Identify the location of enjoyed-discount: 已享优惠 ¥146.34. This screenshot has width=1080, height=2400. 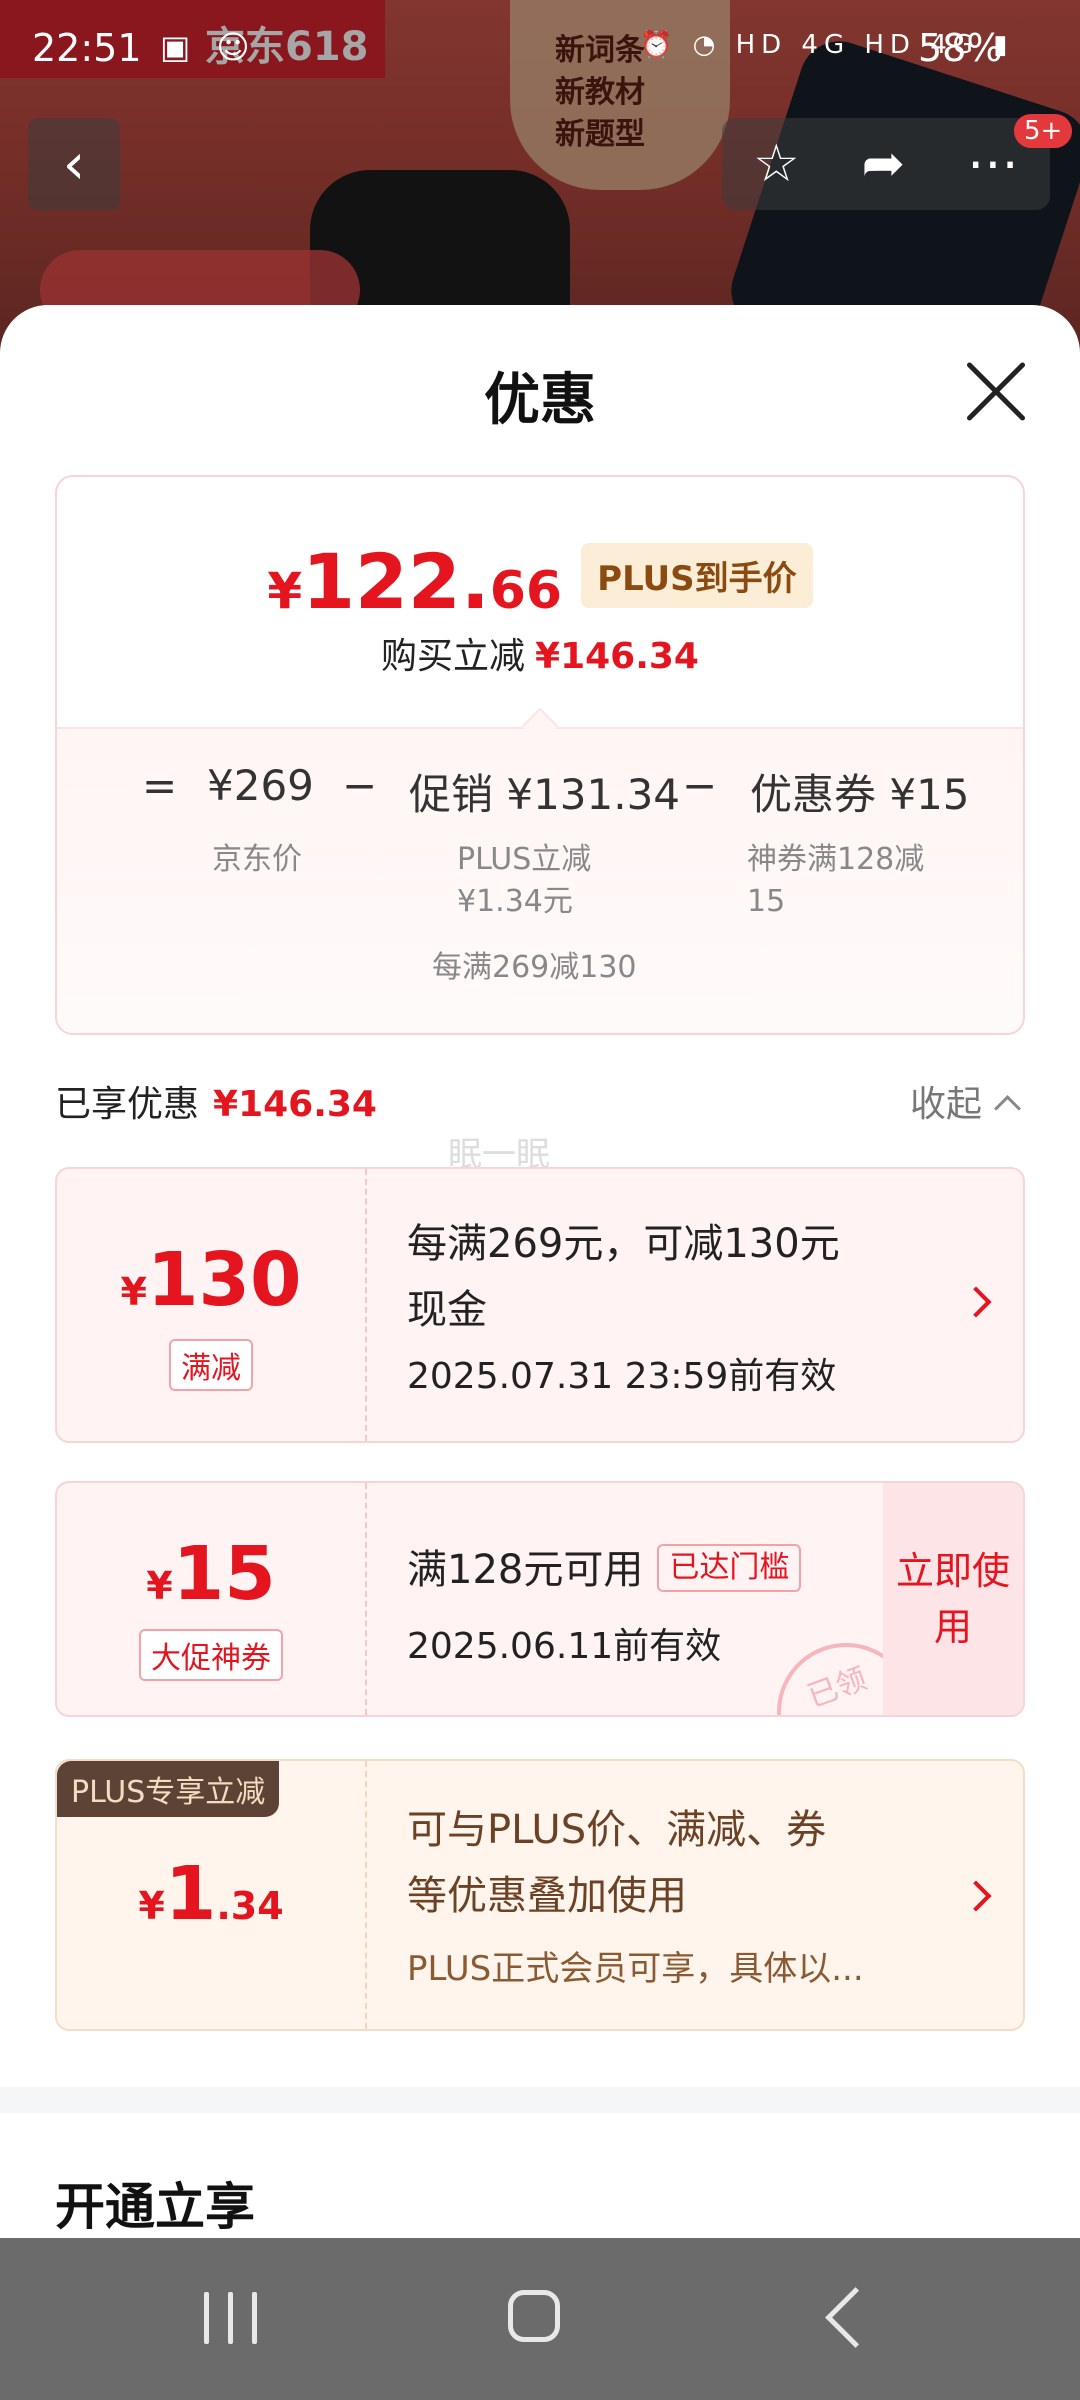
(216, 1104).